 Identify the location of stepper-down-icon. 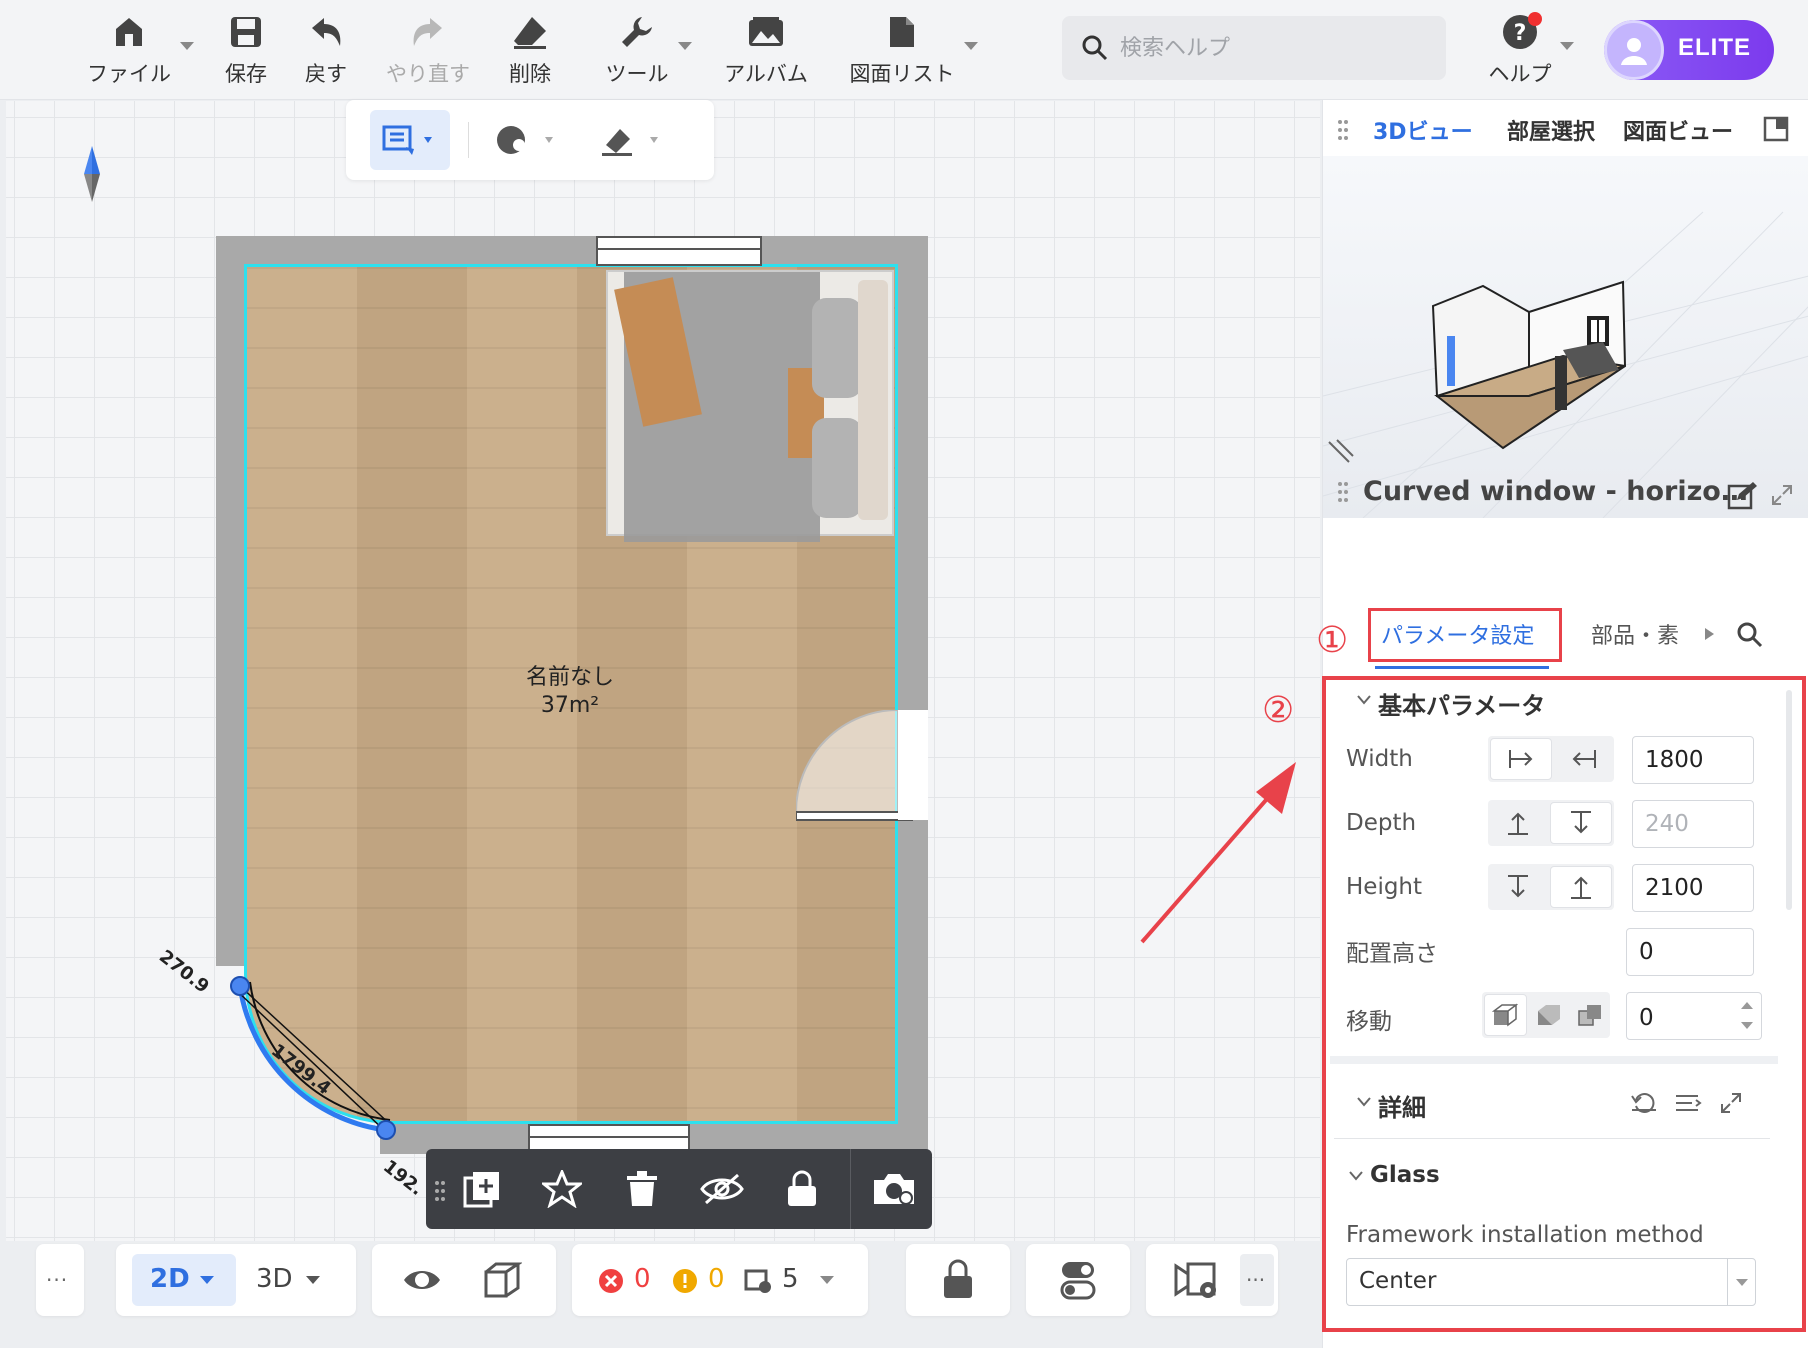
(1747, 1025).